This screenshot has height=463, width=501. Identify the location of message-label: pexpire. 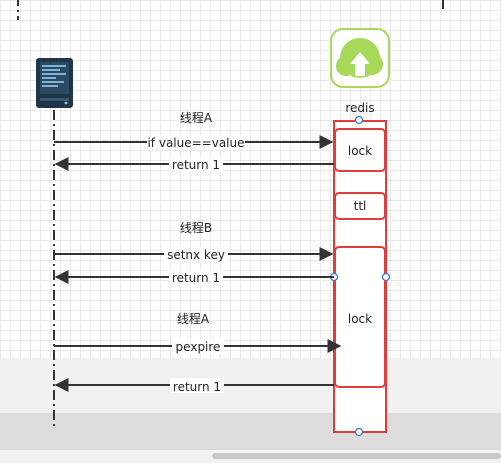
(198, 347).